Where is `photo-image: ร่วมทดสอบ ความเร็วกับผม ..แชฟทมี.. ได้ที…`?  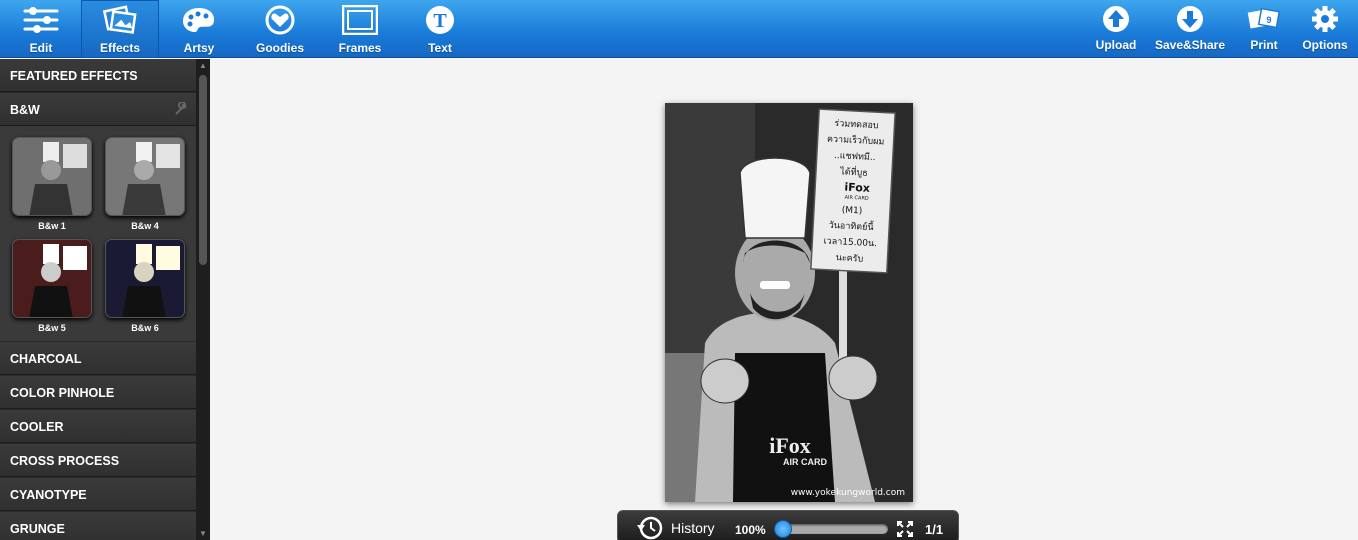
photo-image: ร่วมทดสอบ ความเร็วกับผม ..แชฟทมี.. ได้ที… is located at coordinates (789, 302).